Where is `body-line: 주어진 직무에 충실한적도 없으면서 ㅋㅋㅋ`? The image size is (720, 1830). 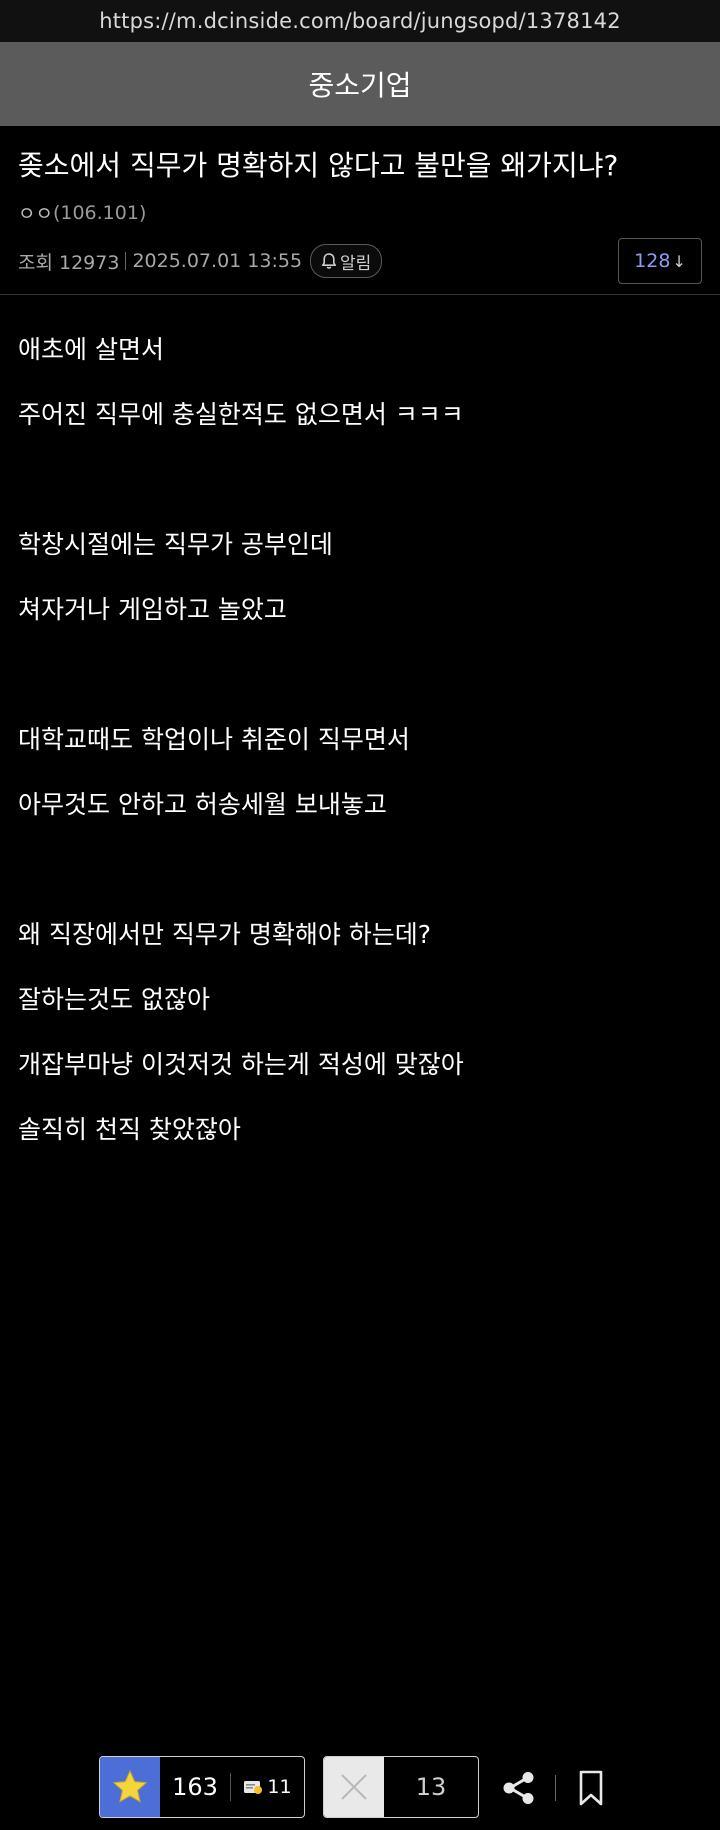
body-line: 주어진 직무에 충실한적도 없으면서 ㅋㅋㅋ is located at coordinates (241, 415).